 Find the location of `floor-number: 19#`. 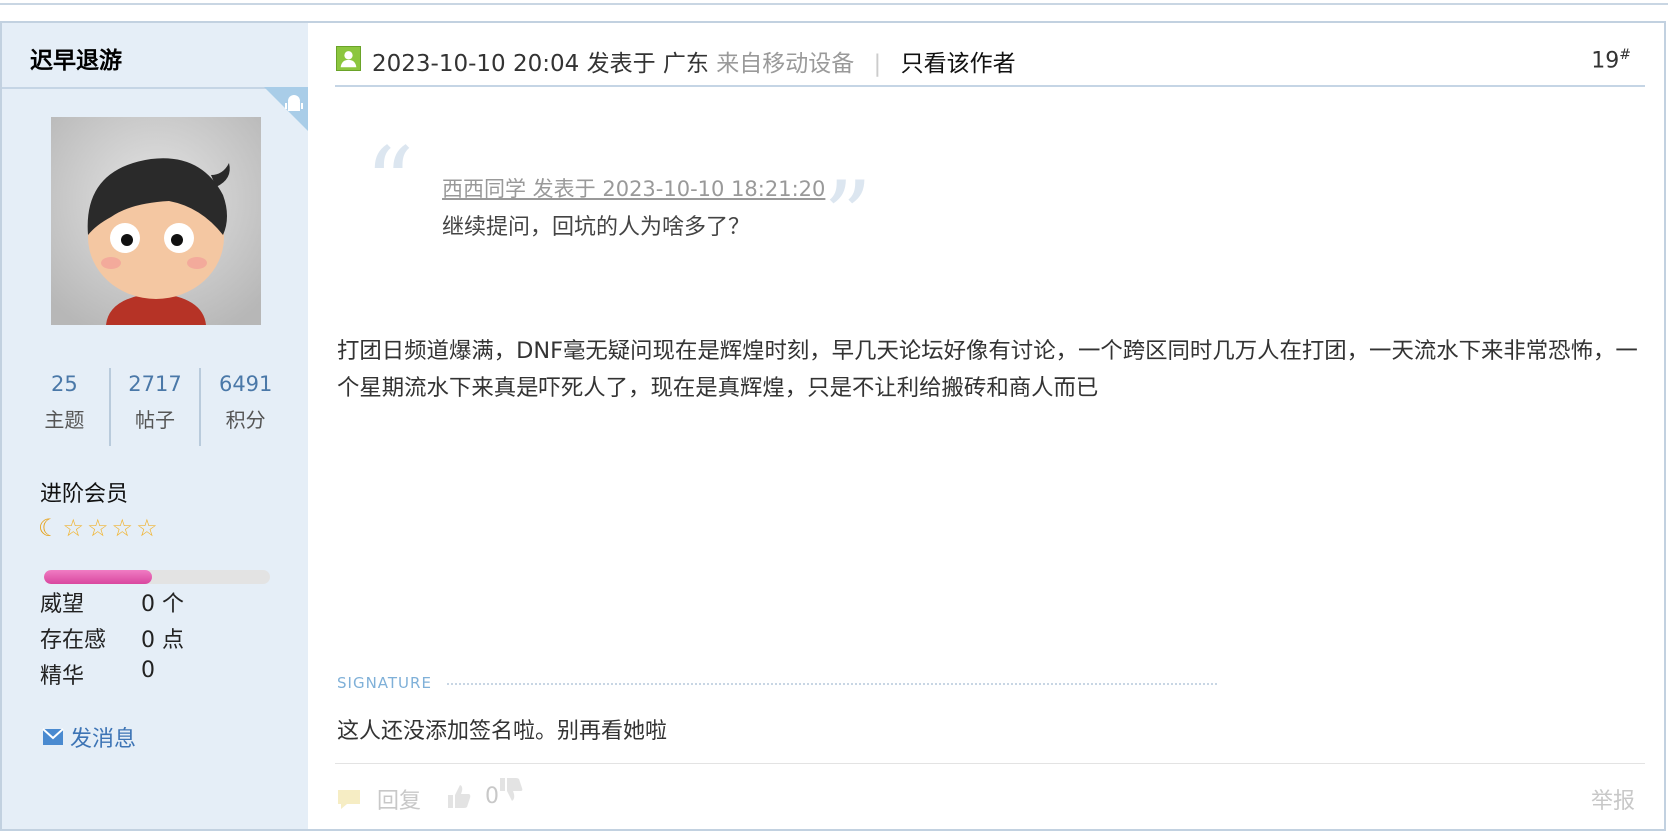

floor-number: 19# is located at coordinates (1611, 60).